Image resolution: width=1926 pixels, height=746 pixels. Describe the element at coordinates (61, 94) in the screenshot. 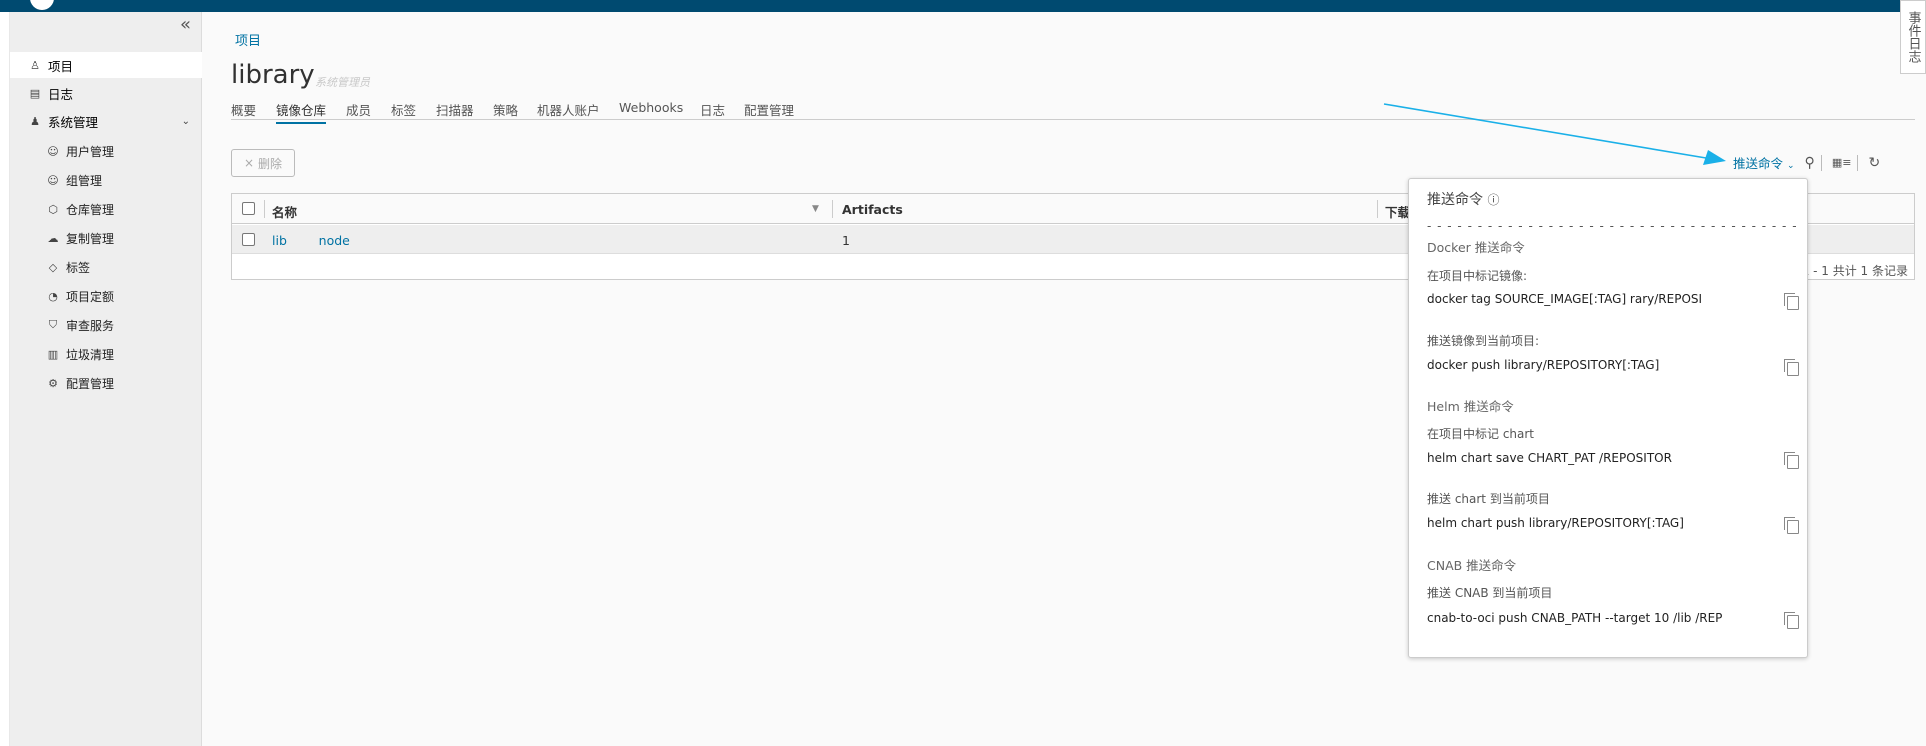

I see `sidebar-item-label: 日志` at that location.